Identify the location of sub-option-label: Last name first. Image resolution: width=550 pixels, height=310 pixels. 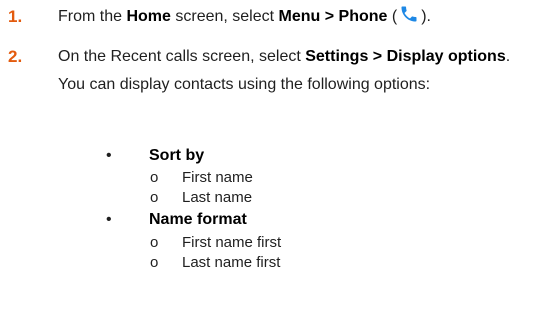
(231, 262).